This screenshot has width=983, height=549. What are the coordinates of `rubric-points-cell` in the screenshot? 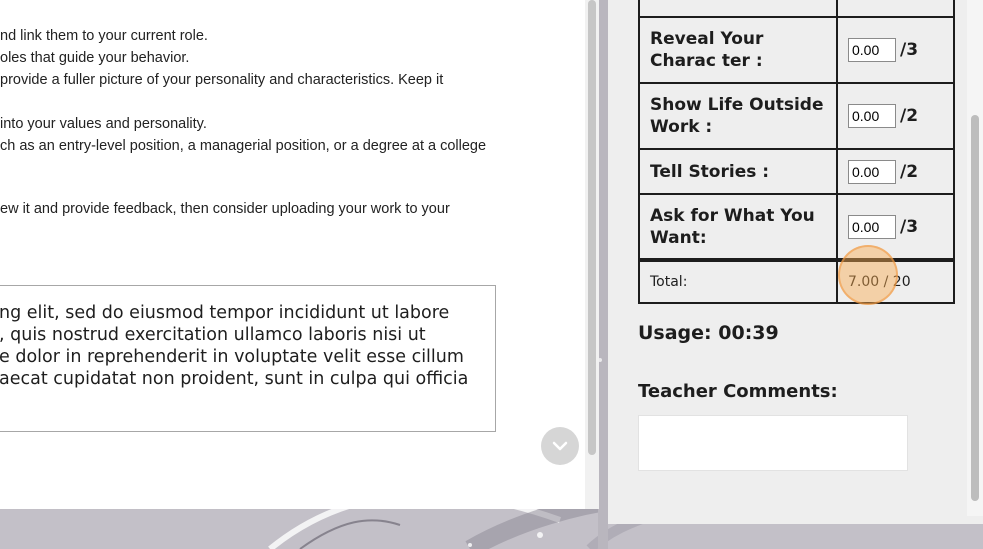 It's located at (895, 9).